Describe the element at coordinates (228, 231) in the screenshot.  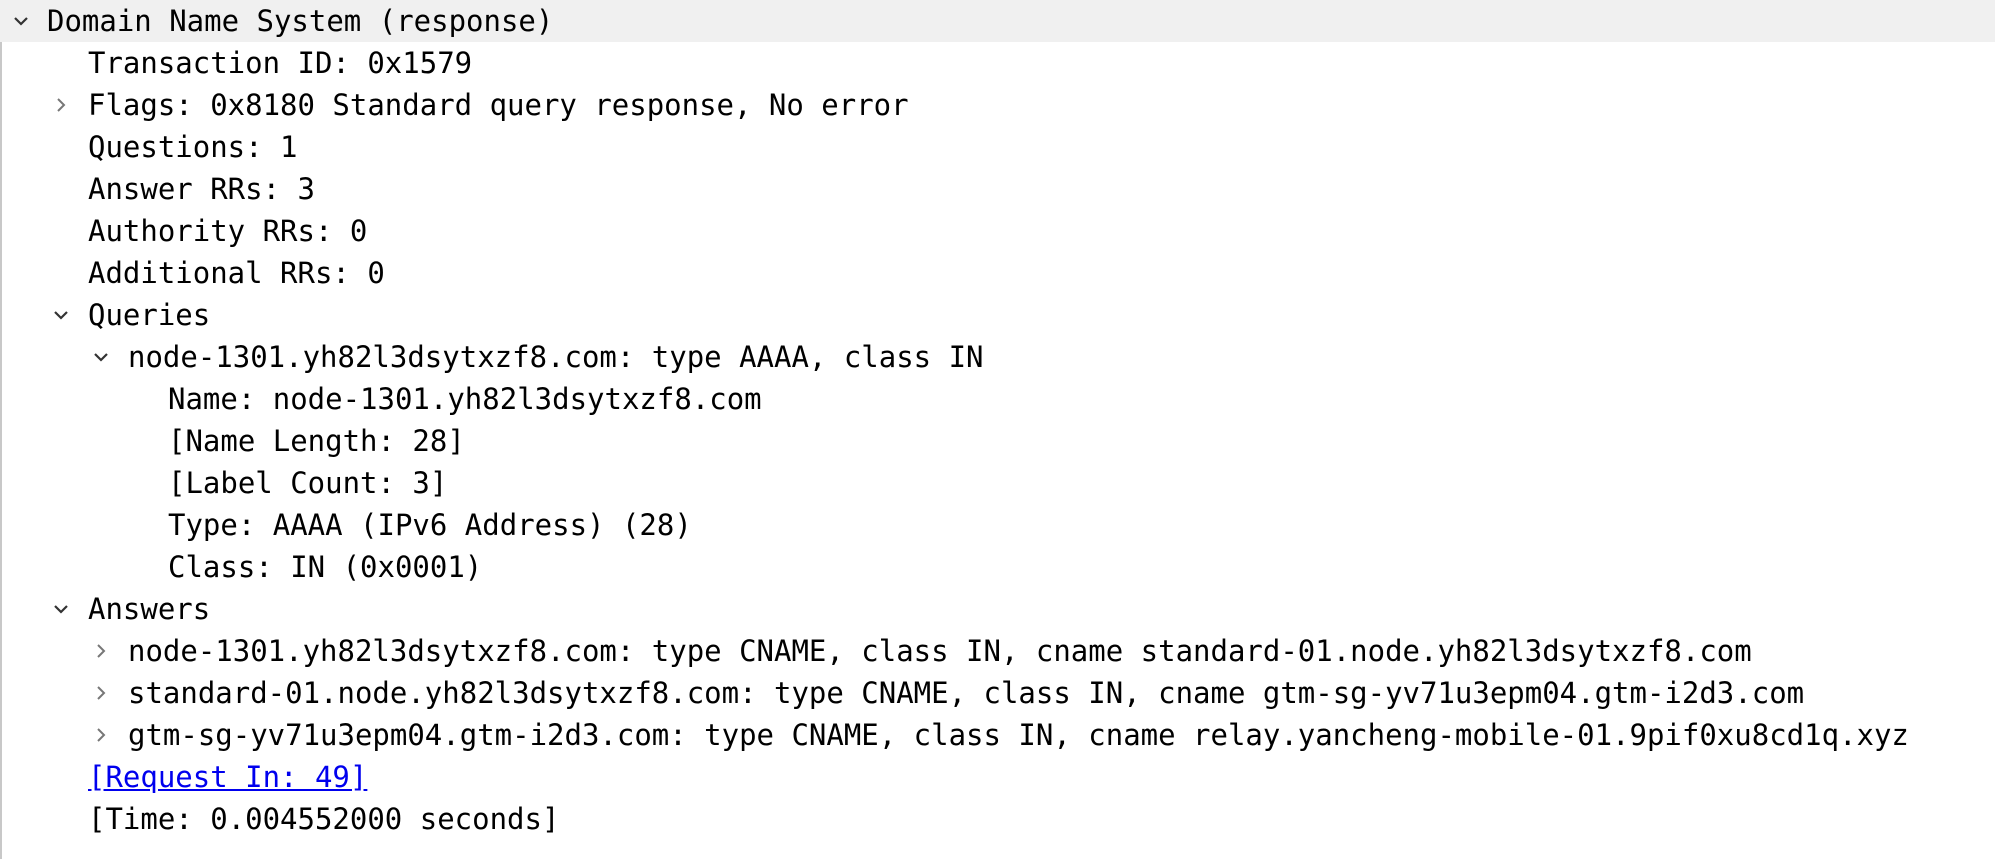
I see `field-authority-rrs: Authority RRs: 0` at that location.